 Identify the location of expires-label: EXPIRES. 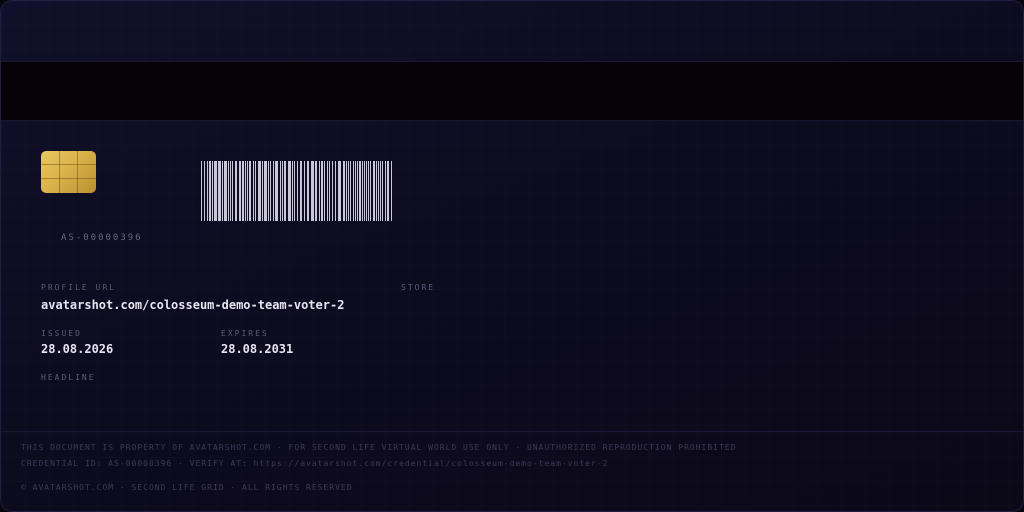
(245, 333).